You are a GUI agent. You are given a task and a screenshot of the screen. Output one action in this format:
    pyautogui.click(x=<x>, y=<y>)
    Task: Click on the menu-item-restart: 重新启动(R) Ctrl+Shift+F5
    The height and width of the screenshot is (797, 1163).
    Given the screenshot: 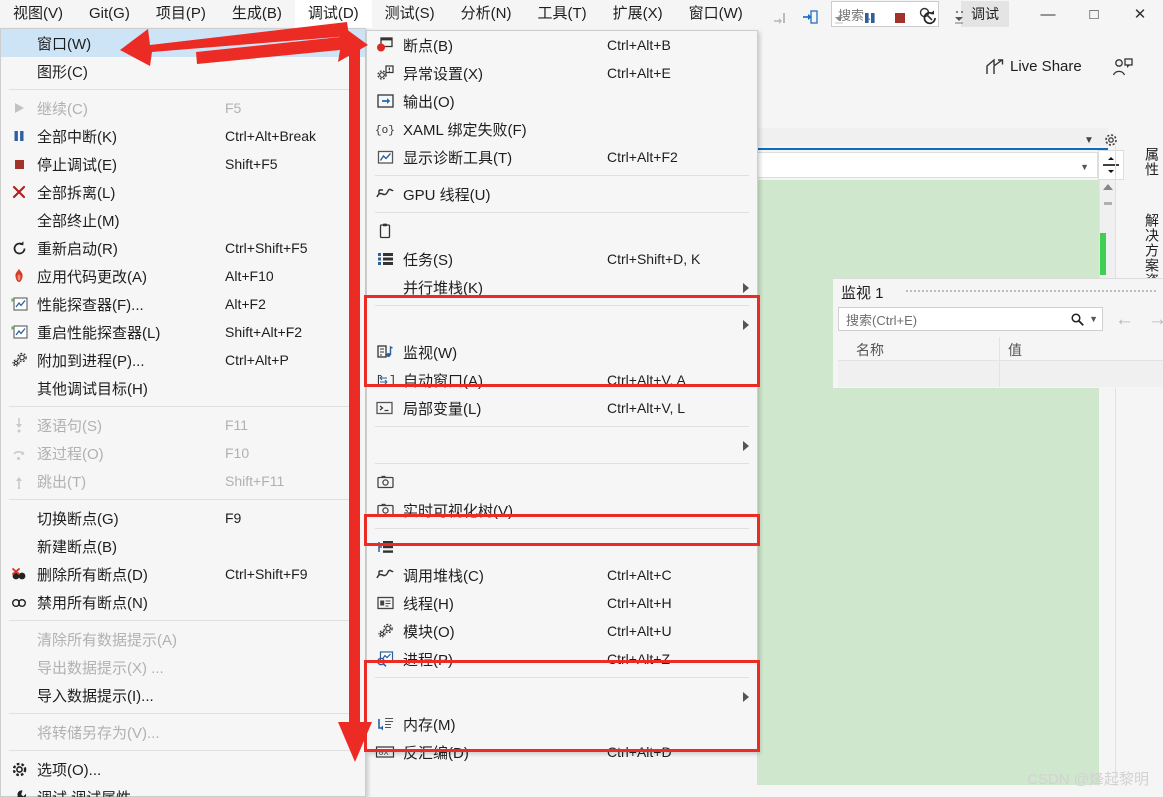 What is the action you would take?
    pyautogui.click(x=183, y=248)
    